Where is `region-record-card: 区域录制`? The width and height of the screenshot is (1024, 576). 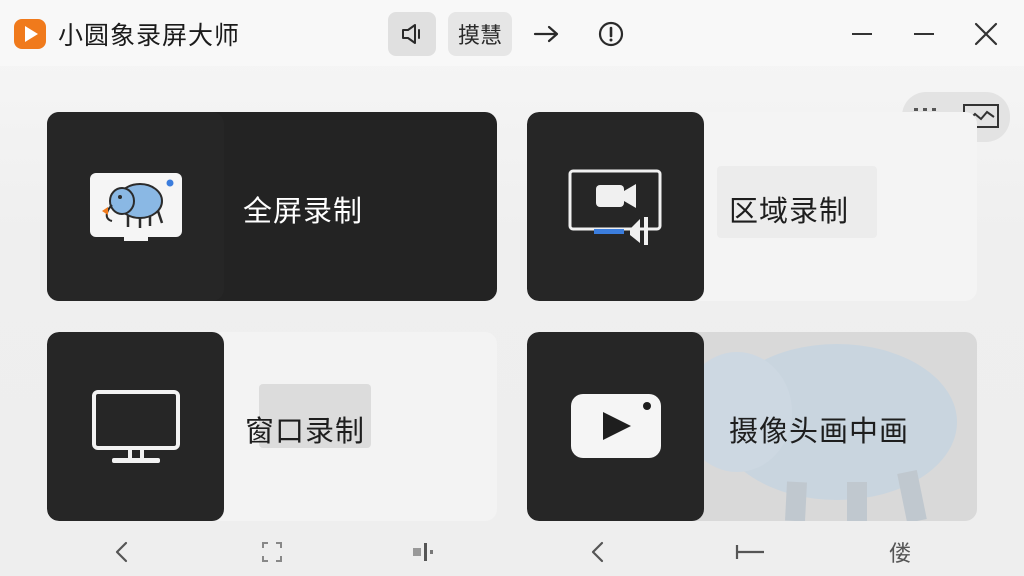
region-record-card: 区域录制 is located at coordinates (752, 206).